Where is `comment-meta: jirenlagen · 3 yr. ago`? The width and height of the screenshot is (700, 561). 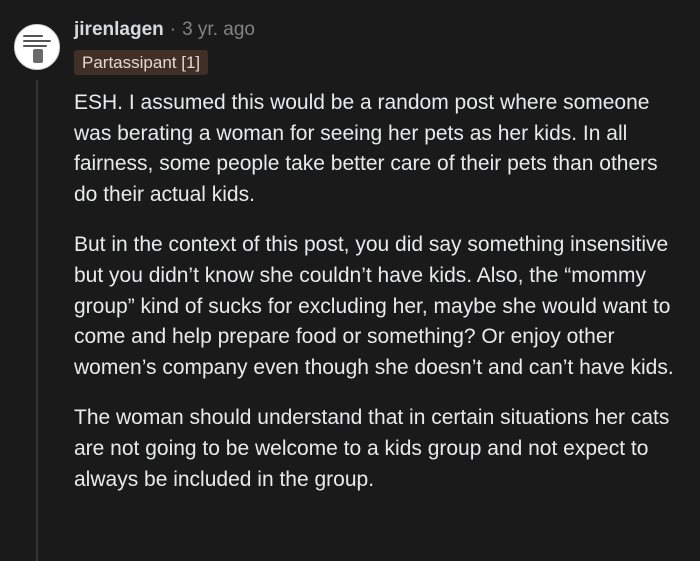
comment-meta: jirenlagen · 3 yr. ago is located at coordinates (164, 30).